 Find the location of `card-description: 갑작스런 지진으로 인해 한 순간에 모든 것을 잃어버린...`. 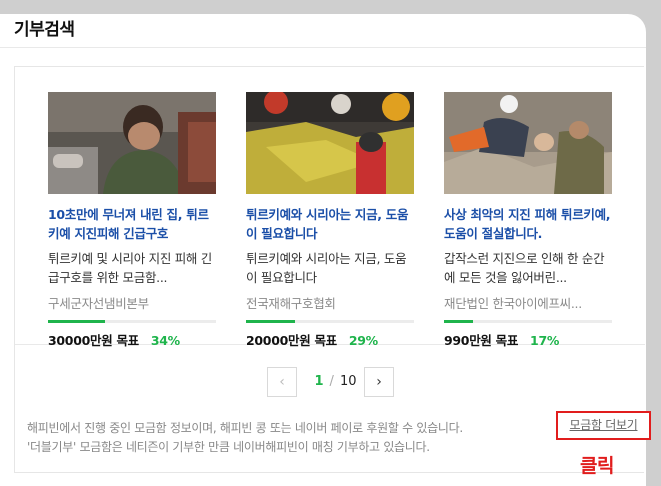

card-description: 갑작스런 지진으로 인해 한 순간에 모든 것을 잃어버린... is located at coordinates (524, 268).